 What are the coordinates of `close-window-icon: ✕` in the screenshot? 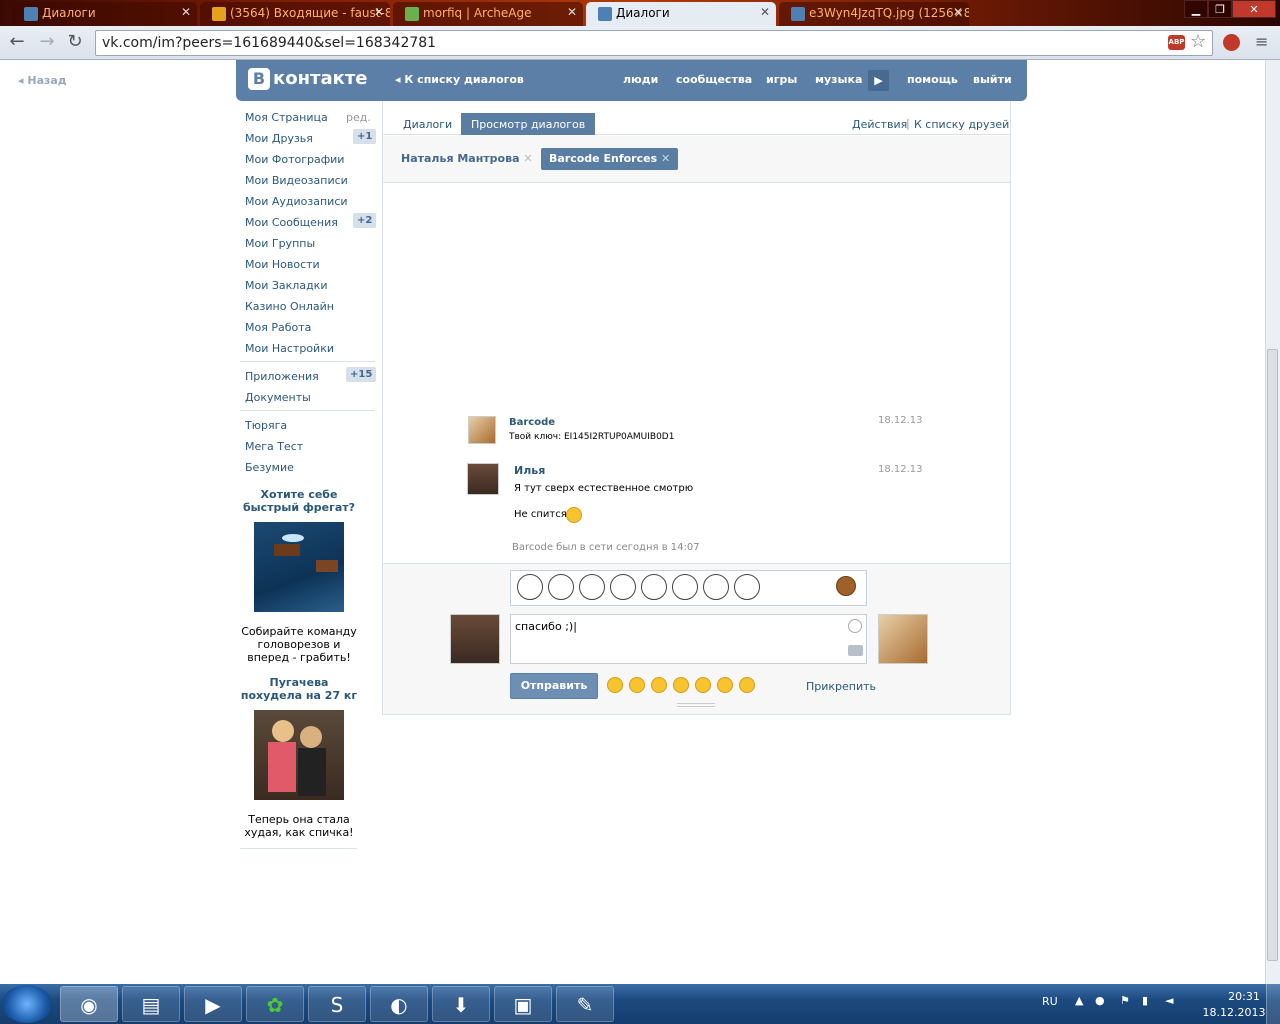 It's located at (1254, 9).